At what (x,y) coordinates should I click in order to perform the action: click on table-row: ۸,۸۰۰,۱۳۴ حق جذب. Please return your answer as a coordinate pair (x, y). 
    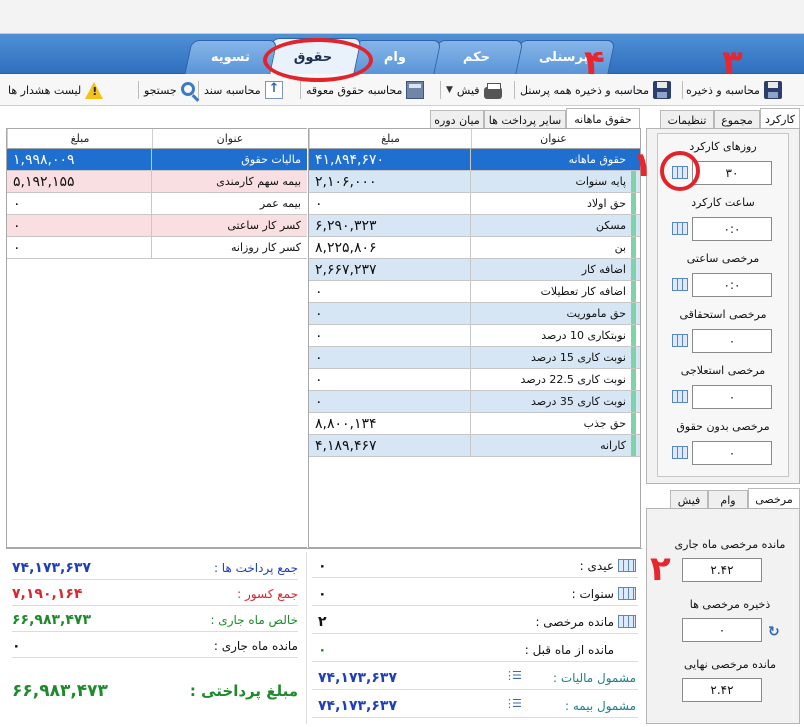
    Looking at the image, I should click on (474, 424).